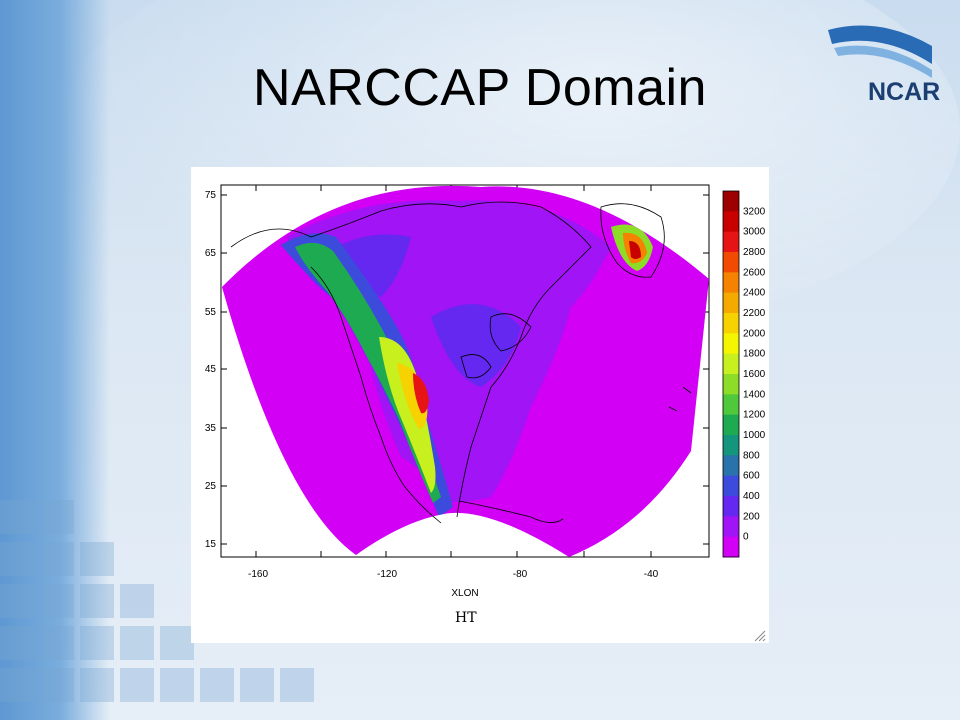  I want to click on ncar-logo-text: NCAR, so click(904, 92).